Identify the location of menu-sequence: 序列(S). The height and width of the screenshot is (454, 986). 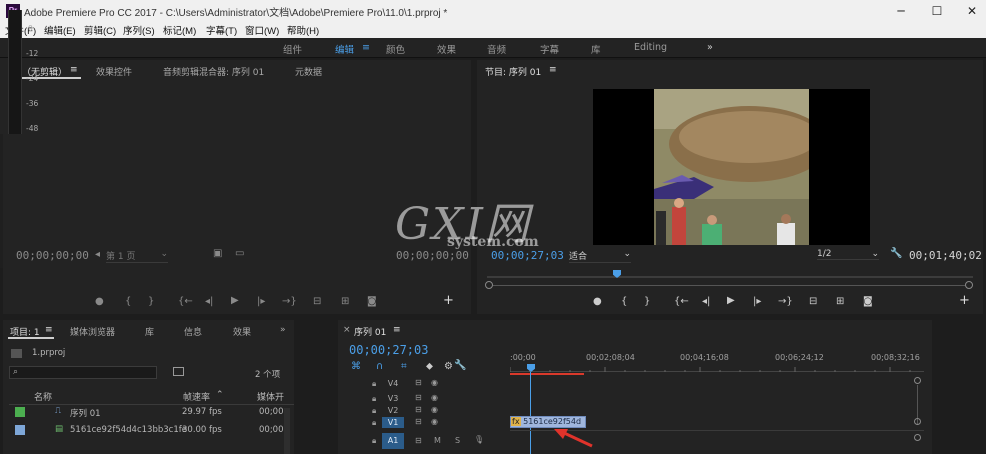
(139, 30).